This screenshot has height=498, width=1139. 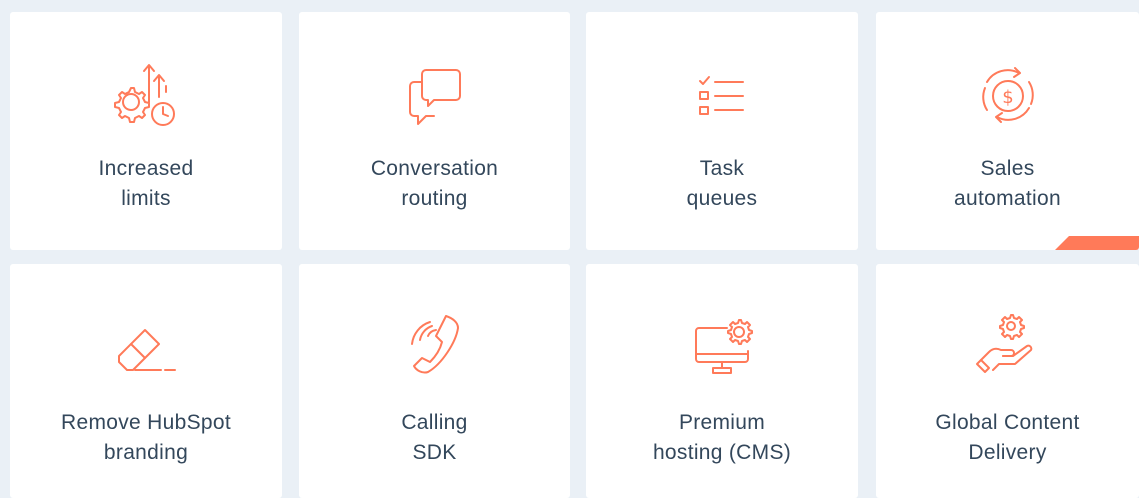 What do you see at coordinates (722, 168) in the screenshot?
I see `feature-label-line1: Task` at bounding box center [722, 168].